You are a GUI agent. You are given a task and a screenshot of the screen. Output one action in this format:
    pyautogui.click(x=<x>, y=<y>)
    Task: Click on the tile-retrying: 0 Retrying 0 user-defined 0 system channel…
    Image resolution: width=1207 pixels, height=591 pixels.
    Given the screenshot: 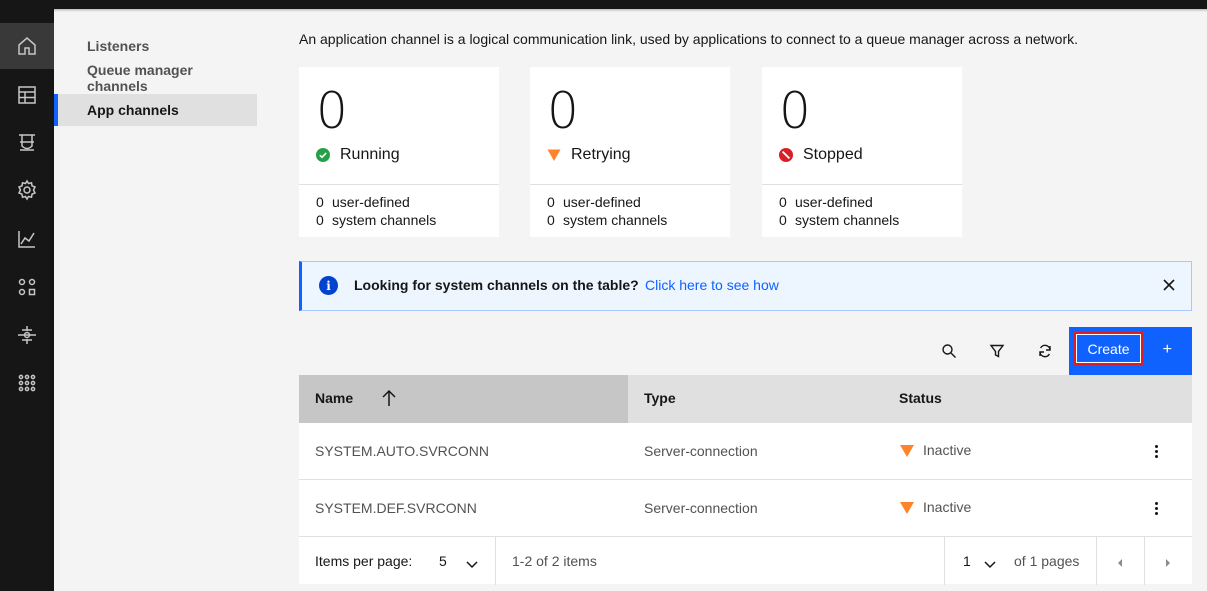 What is the action you would take?
    pyautogui.click(x=630, y=152)
    